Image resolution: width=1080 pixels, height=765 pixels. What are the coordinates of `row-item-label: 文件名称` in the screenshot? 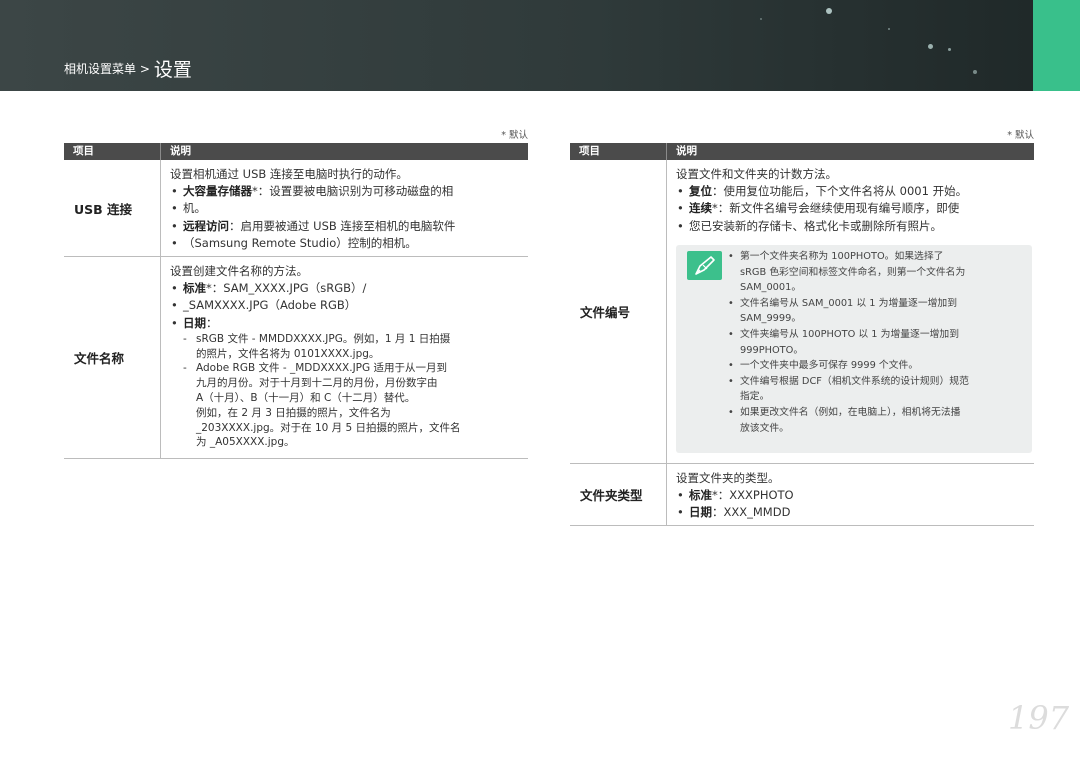 It's located at (99, 358).